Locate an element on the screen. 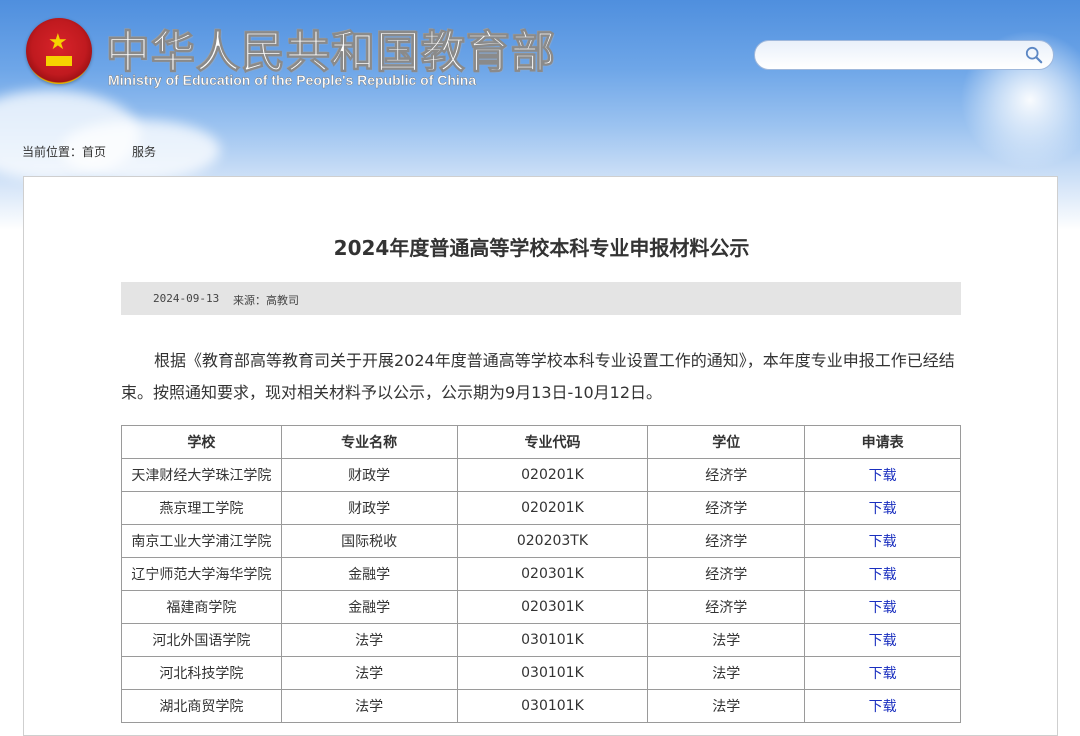 This screenshot has width=1080, height=736. cell-school: 燕京理工学院 is located at coordinates (201, 508).